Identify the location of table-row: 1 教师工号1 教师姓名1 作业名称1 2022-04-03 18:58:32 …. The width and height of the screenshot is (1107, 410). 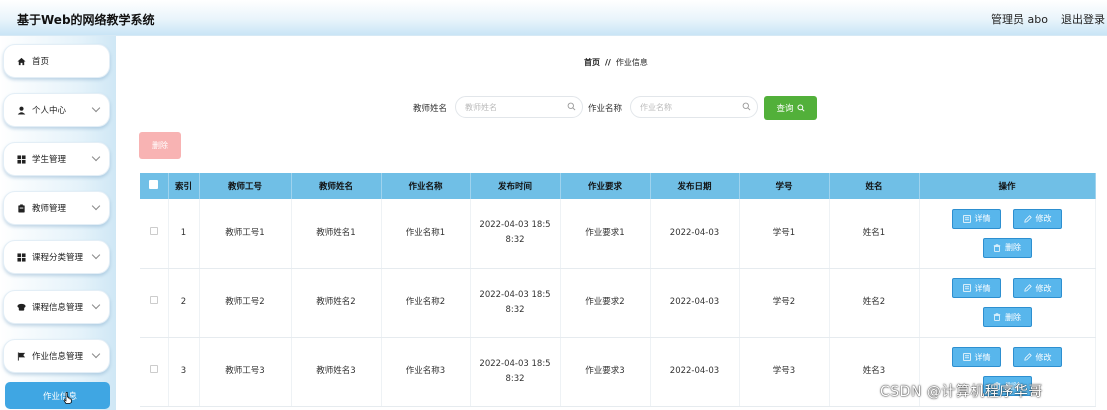
(618, 234).